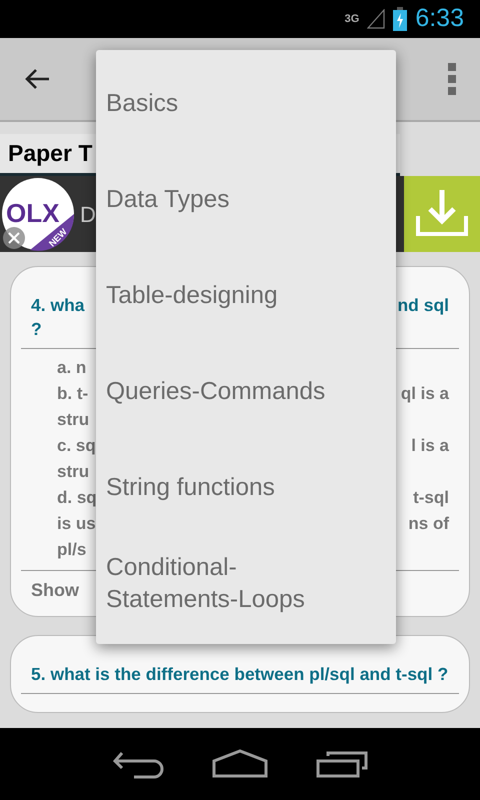 Image resolution: width=480 pixels, height=800 pixels. What do you see at coordinates (221, 296) in the screenshot?
I see `menu-item: Table-designing` at bounding box center [221, 296].